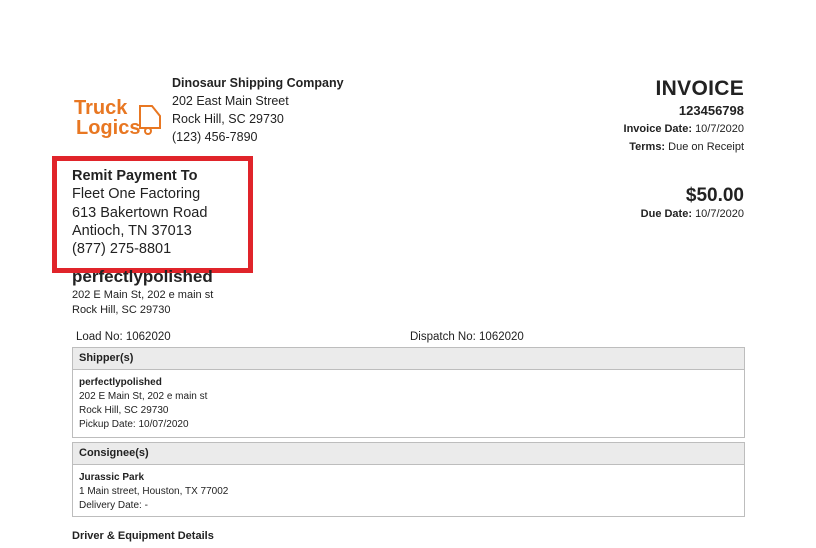 The image size is (816, 548). I want to click on dispatch-number: Dispatch No: 1062020, so click(467, 337).